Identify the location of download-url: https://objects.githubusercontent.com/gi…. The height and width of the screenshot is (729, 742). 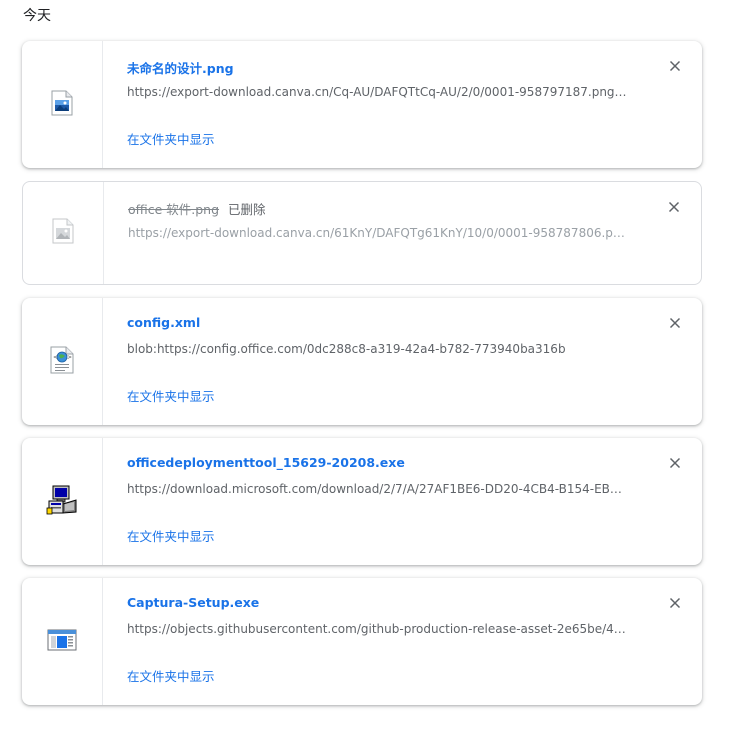
(377, 629).